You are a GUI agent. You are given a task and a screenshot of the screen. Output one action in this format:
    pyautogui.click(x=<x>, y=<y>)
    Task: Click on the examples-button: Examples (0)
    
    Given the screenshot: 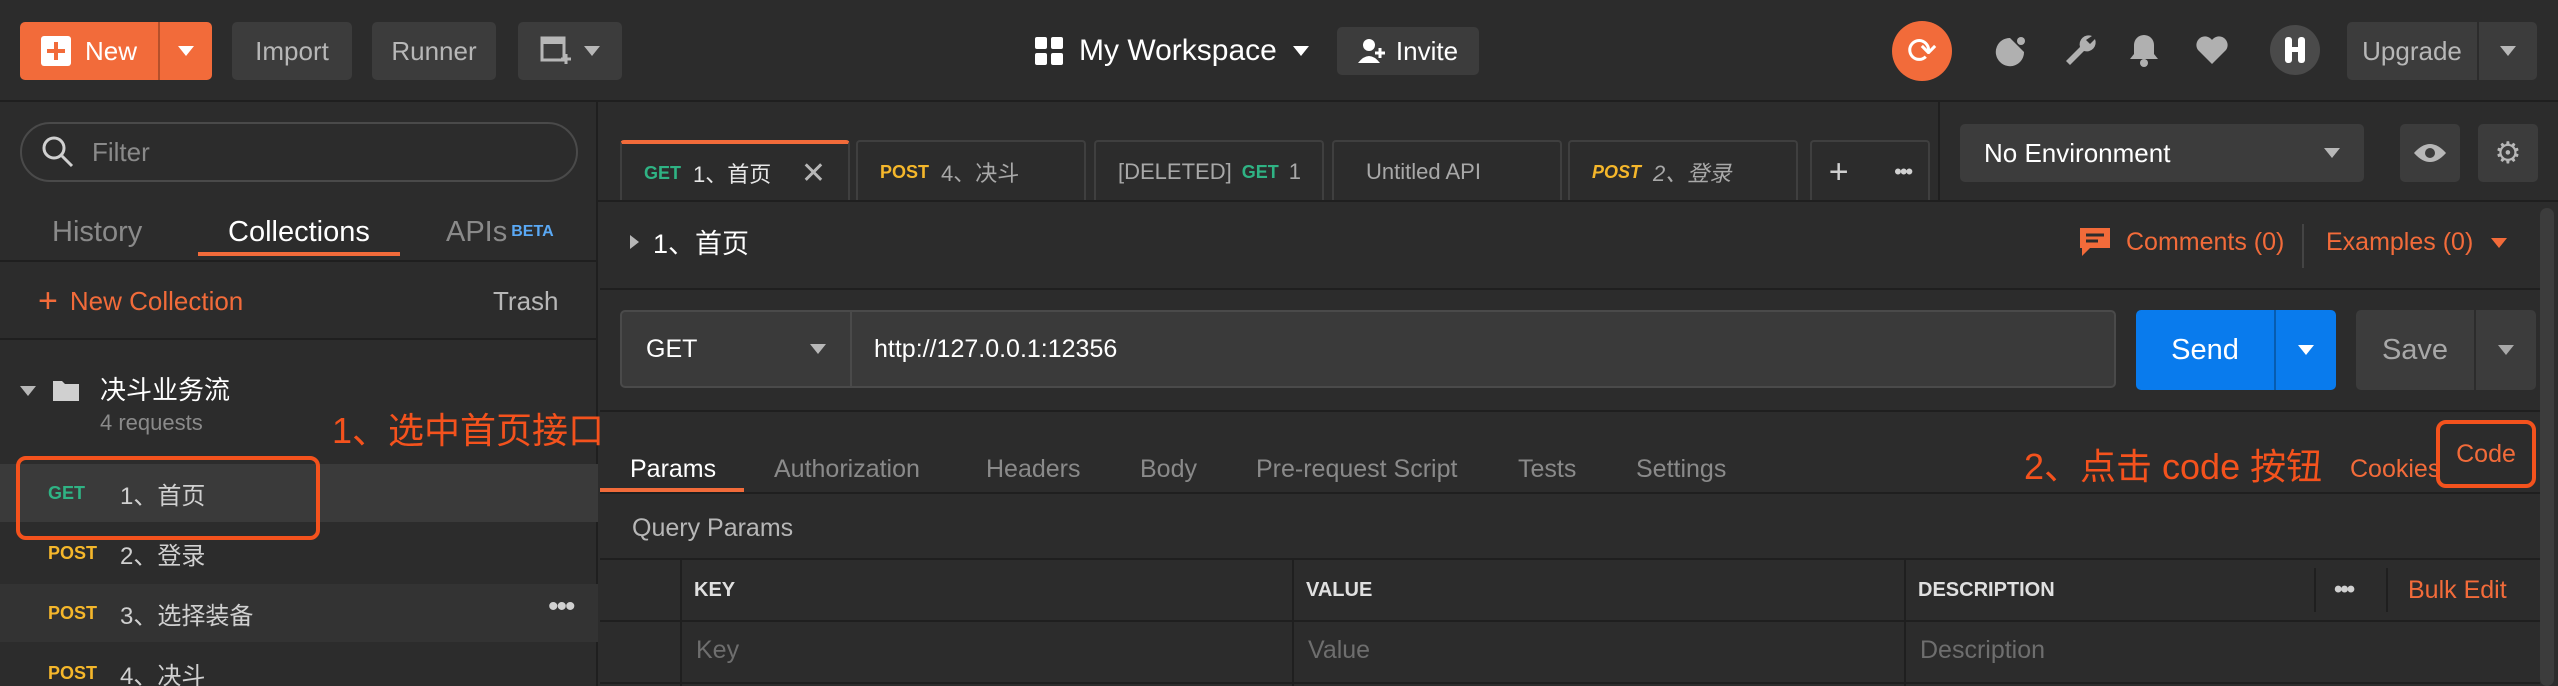 What is the action you would take?
    pyautogui.click(x=2417, y=242)
    